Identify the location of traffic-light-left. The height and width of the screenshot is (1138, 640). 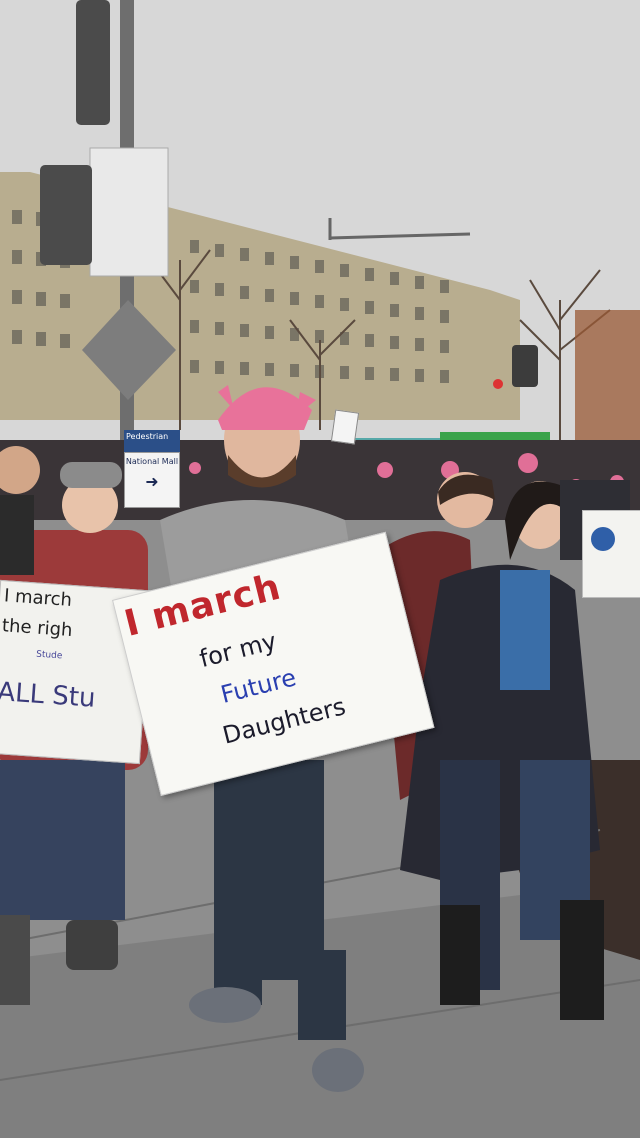
(66, 215).